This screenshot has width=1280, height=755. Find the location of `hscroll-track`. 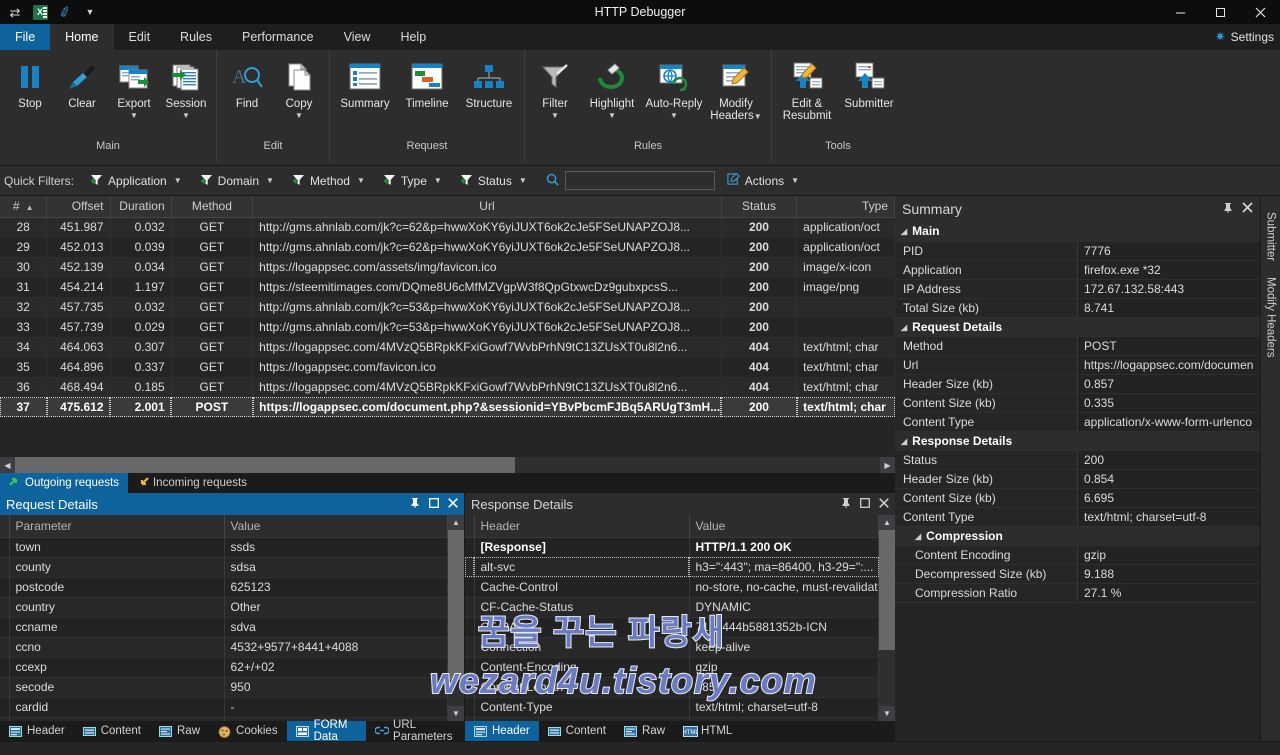

hscroll-track is located at coordinates (447, 465).